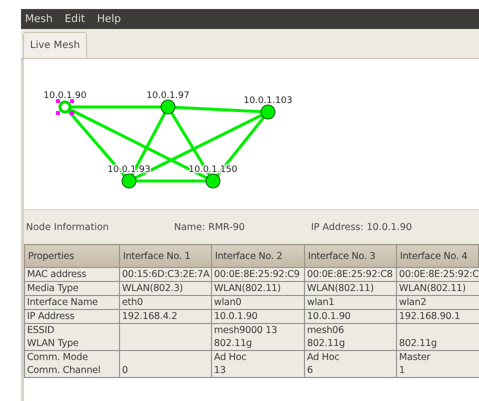  I want to click on table-cell: mesh06, so click(350, 330).